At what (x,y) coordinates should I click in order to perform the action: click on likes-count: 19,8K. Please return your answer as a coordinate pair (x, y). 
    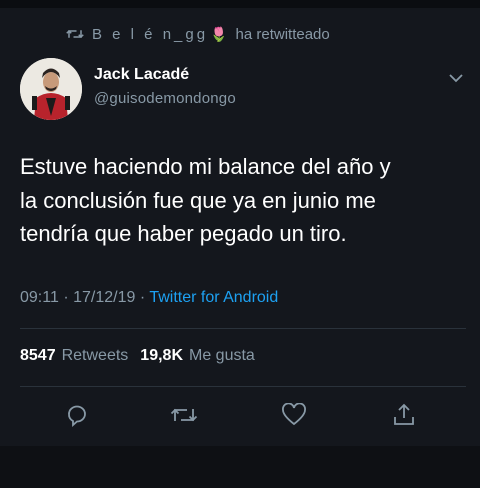
    Looking at the image, I should click on (161, 356).